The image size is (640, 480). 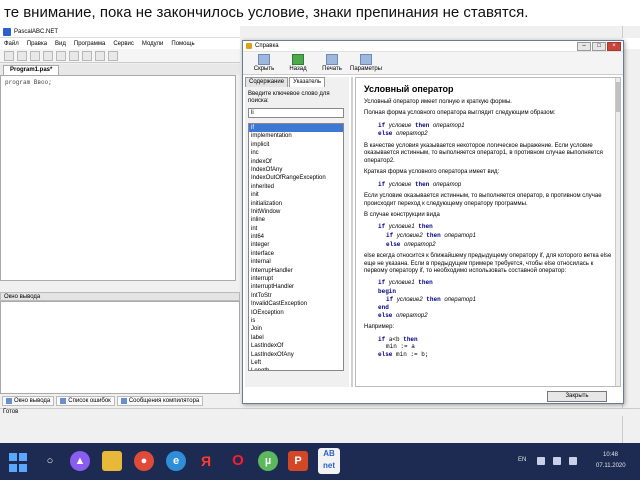 What do you see at coordinates (296, 229) in the screenshot?
I see `keyword-list-item: int` at bounding box center [296, 229].